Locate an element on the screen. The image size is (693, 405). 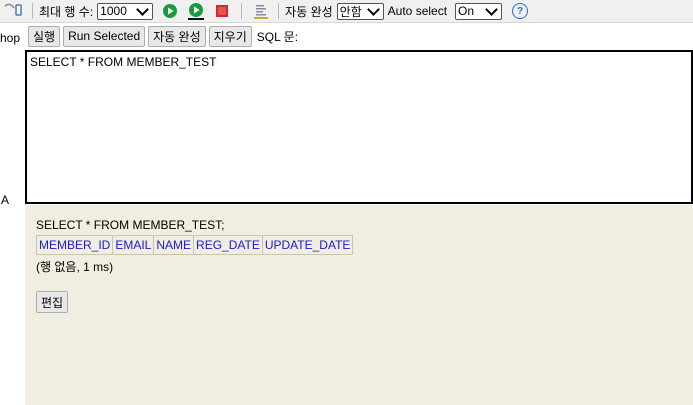
run-step-icon is located at coordinates (196, 11).